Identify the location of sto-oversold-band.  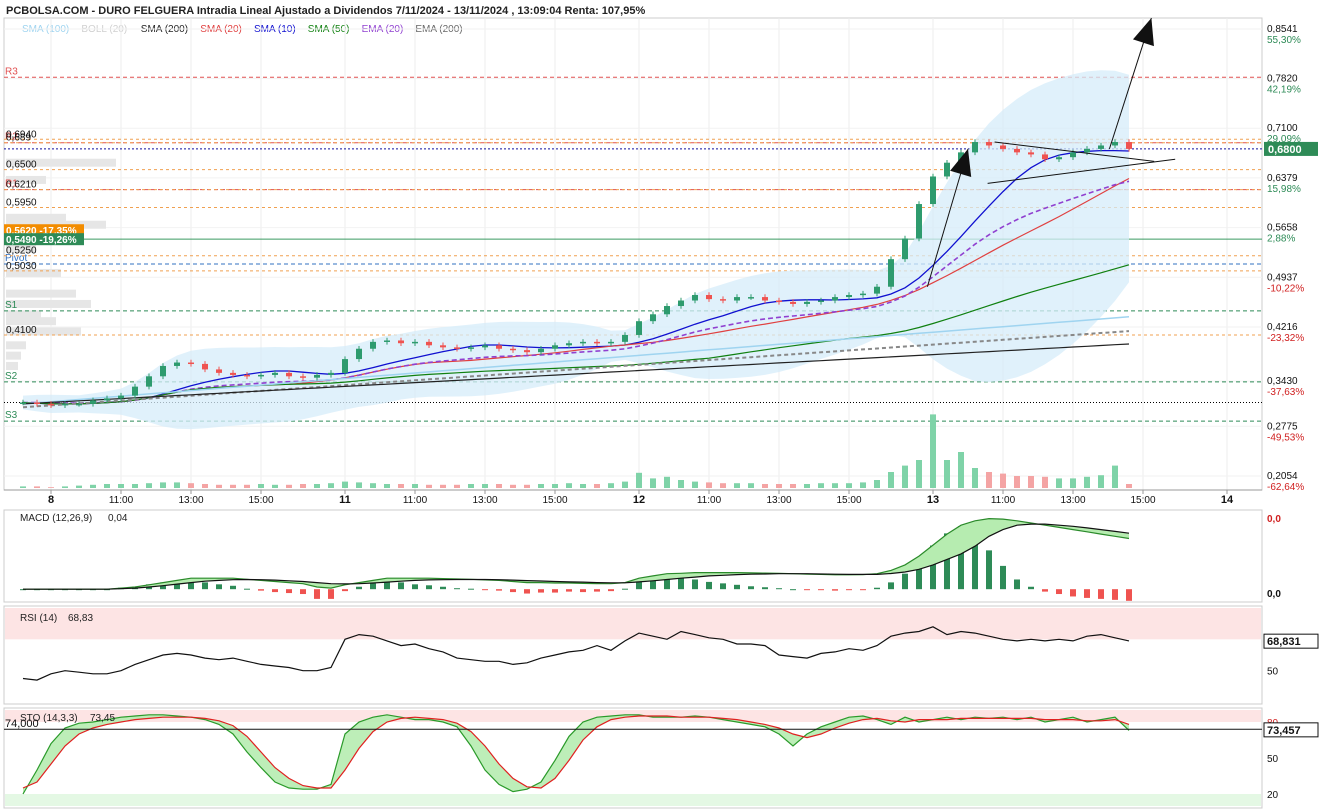
(633, 800).